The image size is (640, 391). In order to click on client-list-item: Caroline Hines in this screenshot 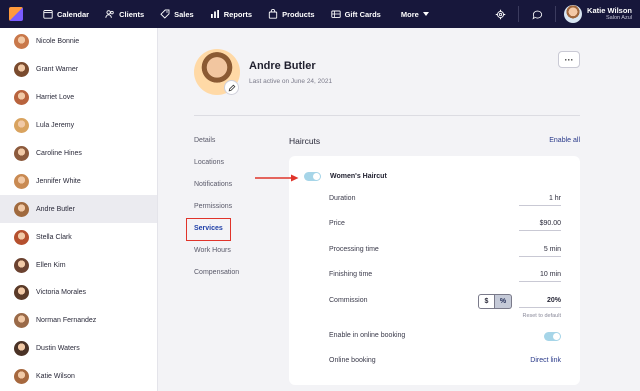, I will do `click(78, 154)`.